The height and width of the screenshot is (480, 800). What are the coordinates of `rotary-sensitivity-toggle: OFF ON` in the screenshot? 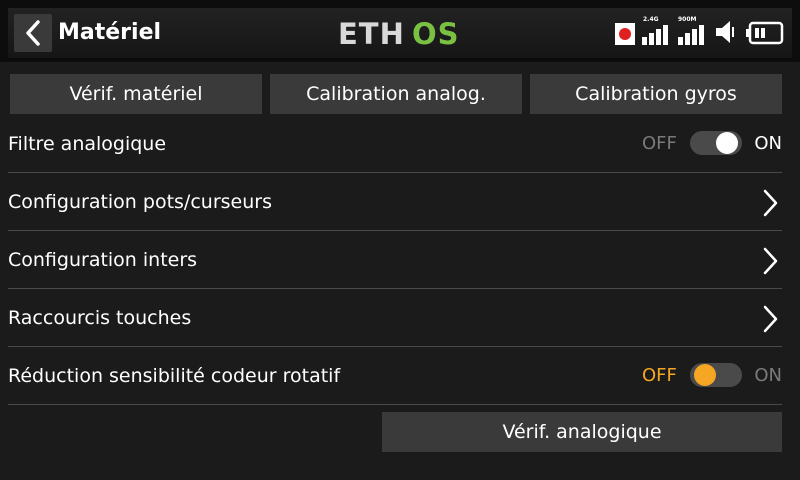 It's located at (712, 376).